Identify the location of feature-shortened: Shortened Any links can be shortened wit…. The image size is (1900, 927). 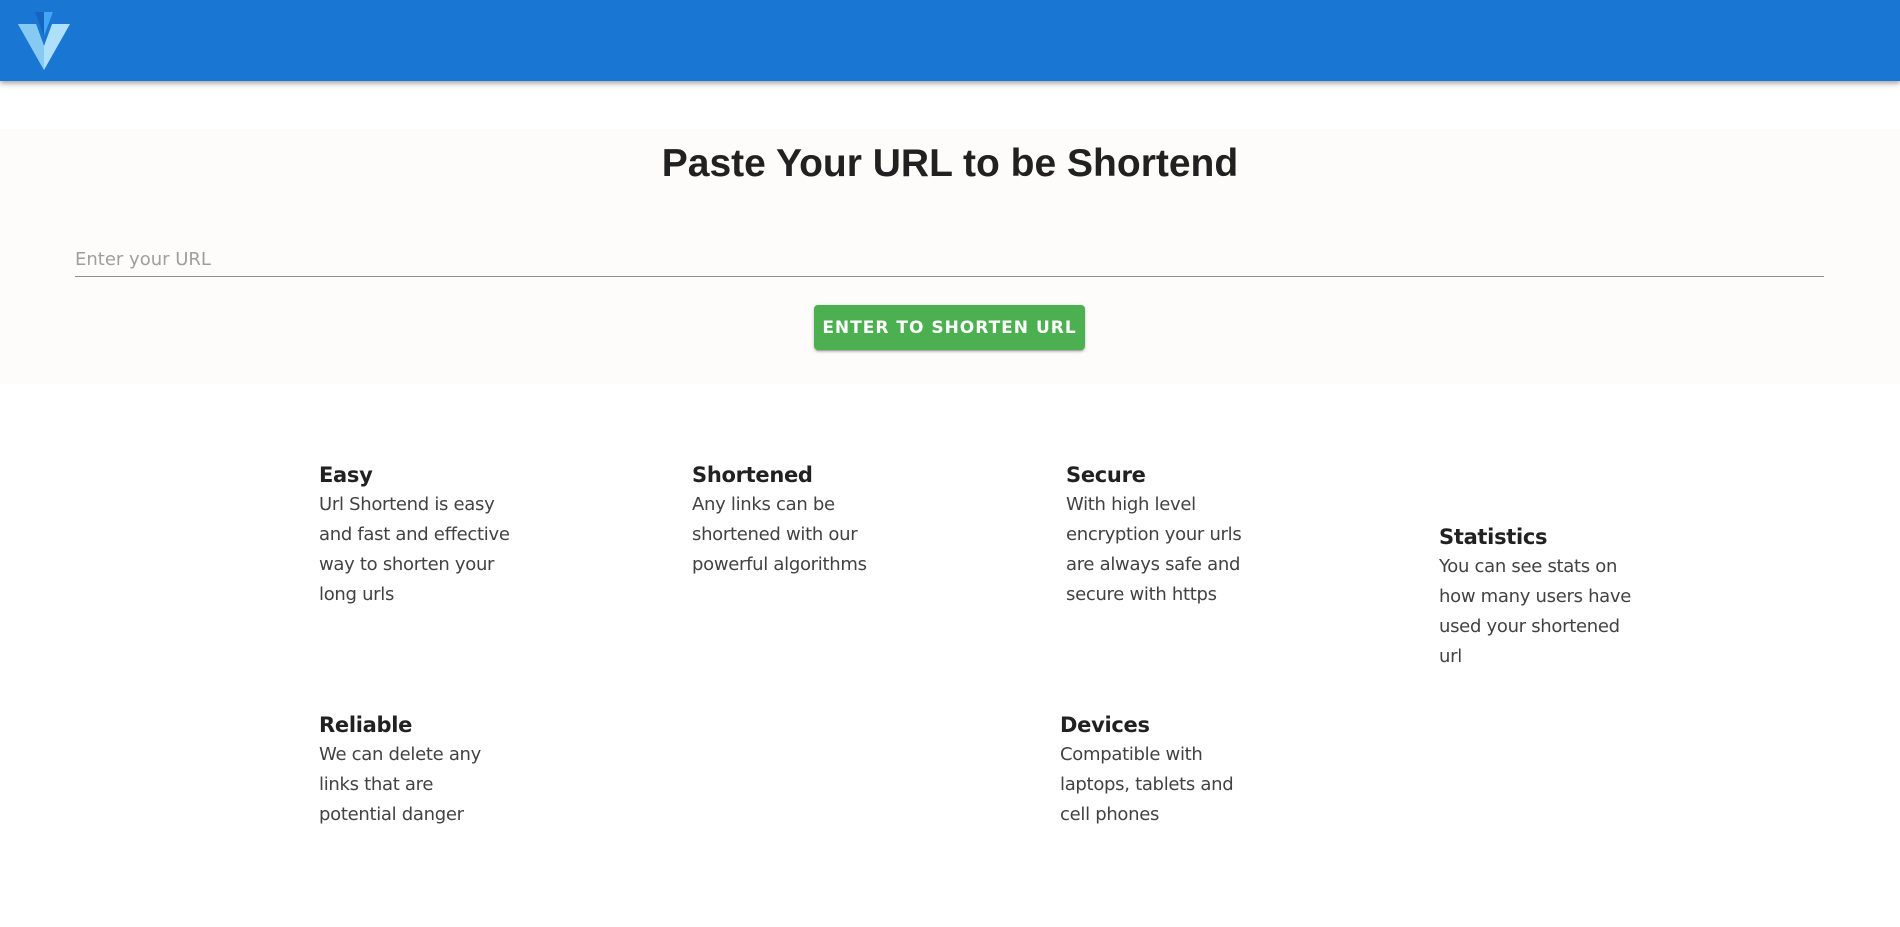
(790, 520).